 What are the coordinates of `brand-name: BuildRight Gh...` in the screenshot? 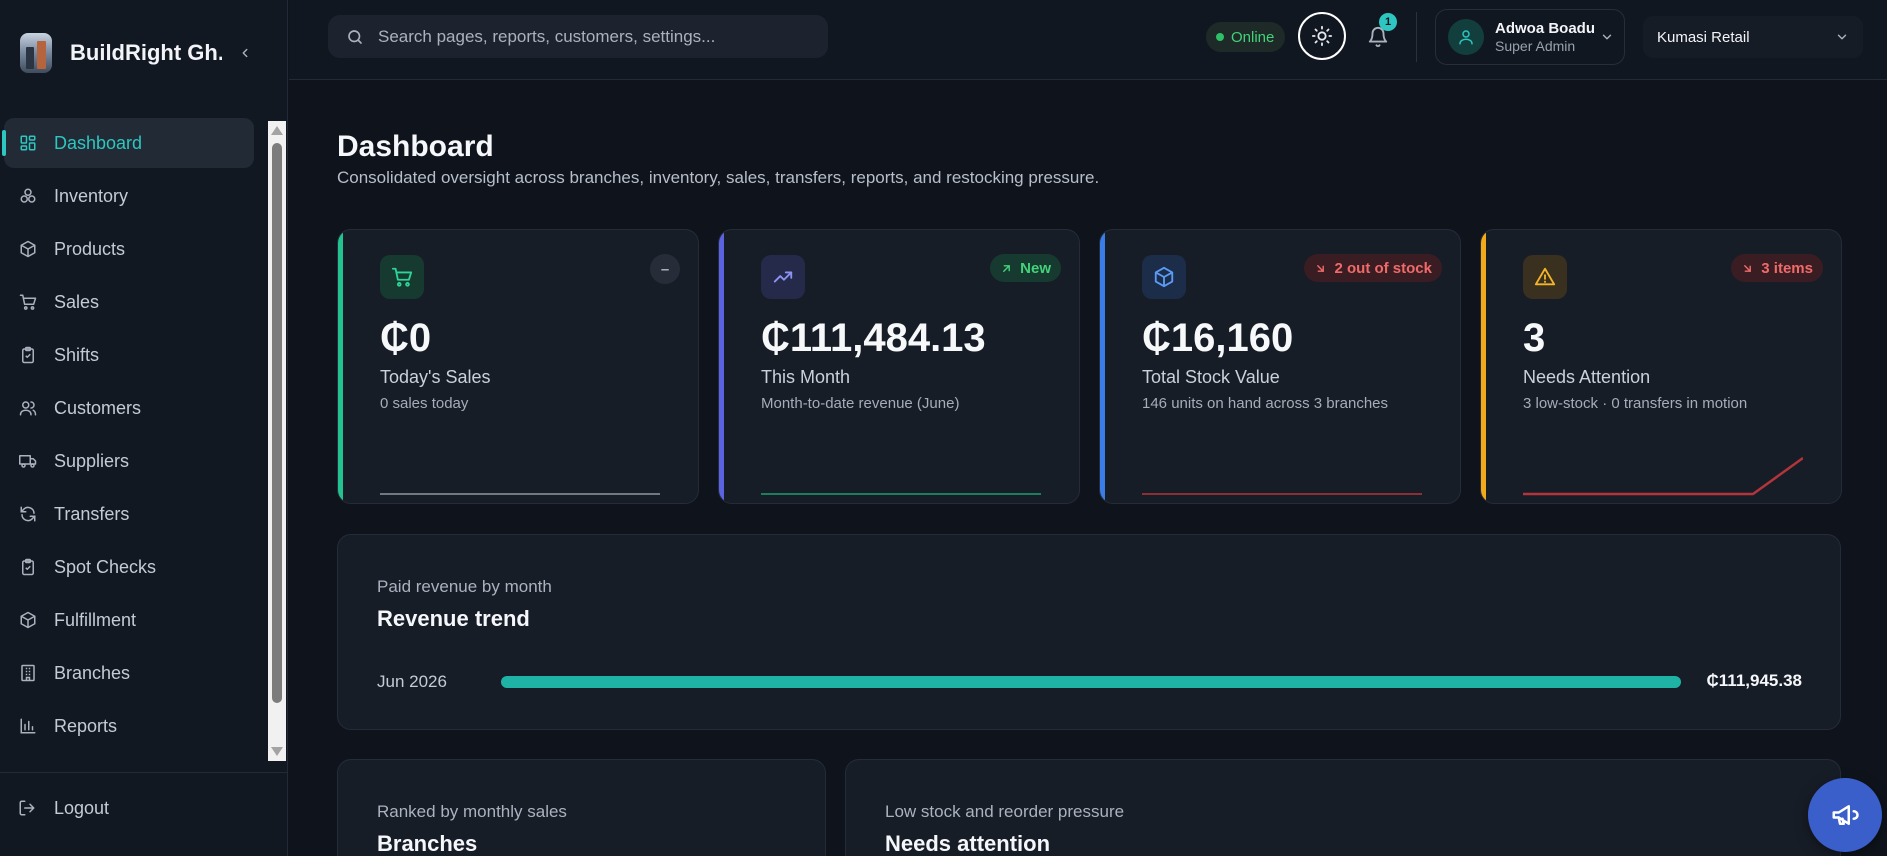 It's located at (146, 52).